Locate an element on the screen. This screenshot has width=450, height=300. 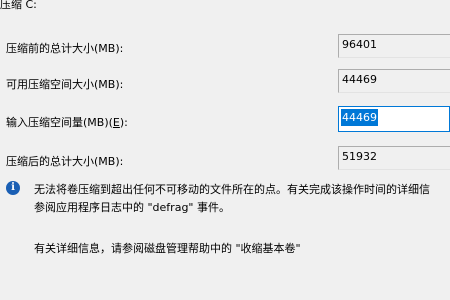
shrink-amount-label: 输入压缩空间量(MB)(E): is located at coordinates (67, 122).